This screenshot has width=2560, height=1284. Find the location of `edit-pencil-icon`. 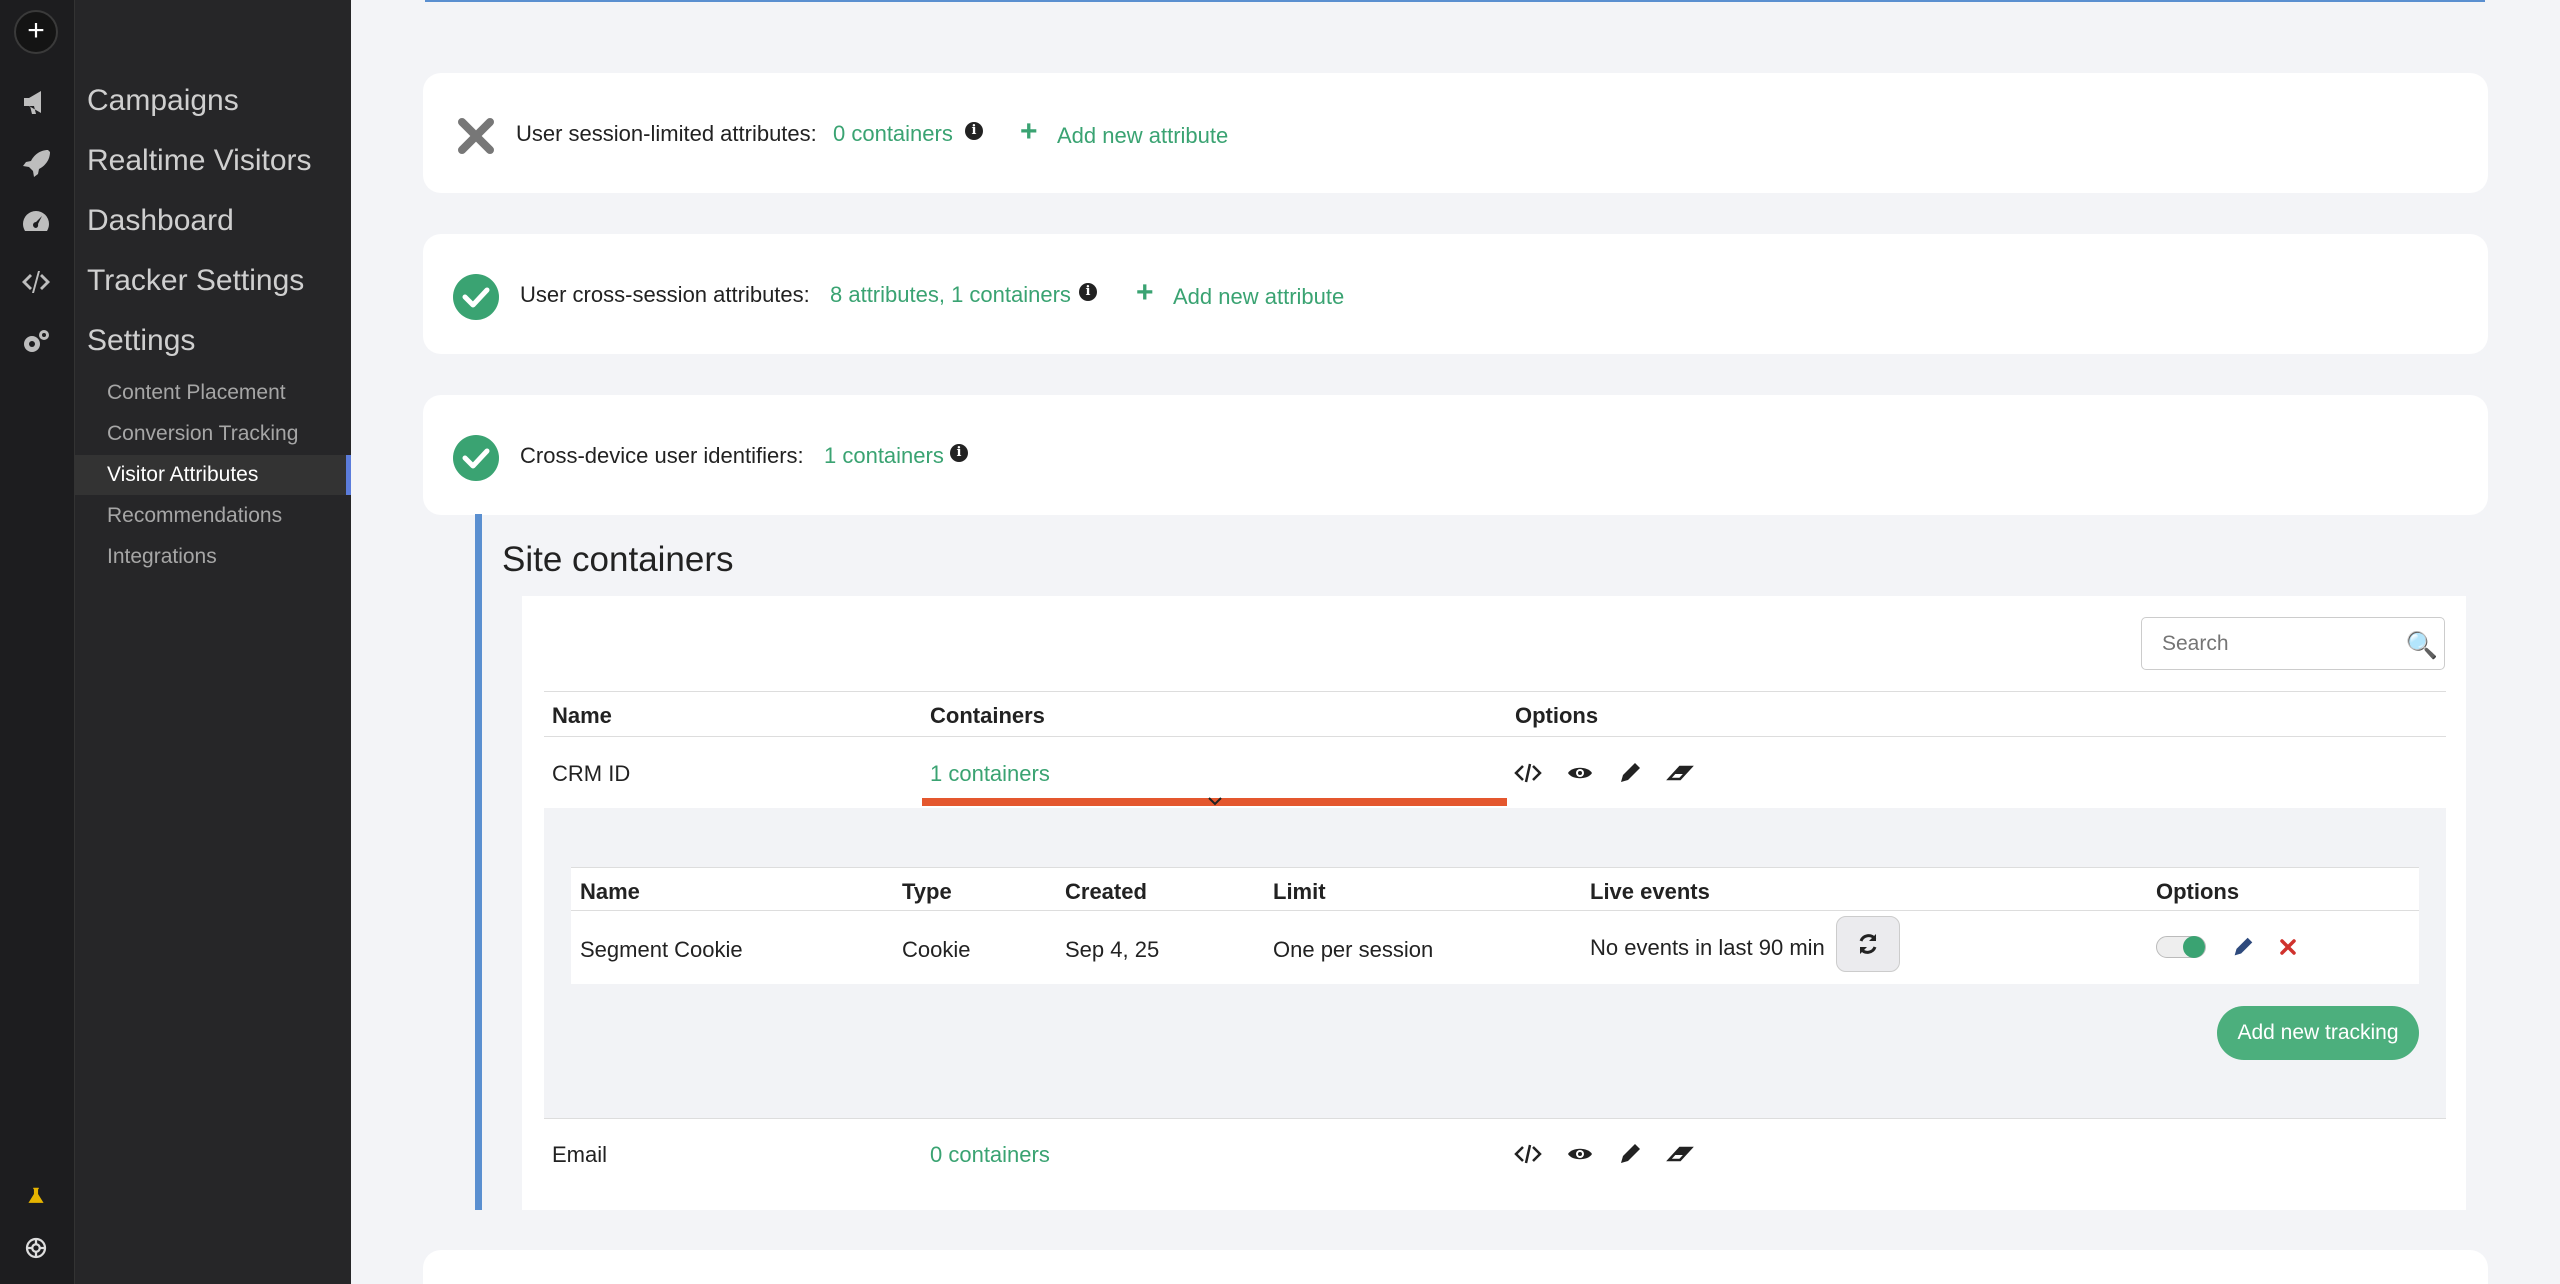

edit-pencil-icon is located at coordinates (2243, 947).